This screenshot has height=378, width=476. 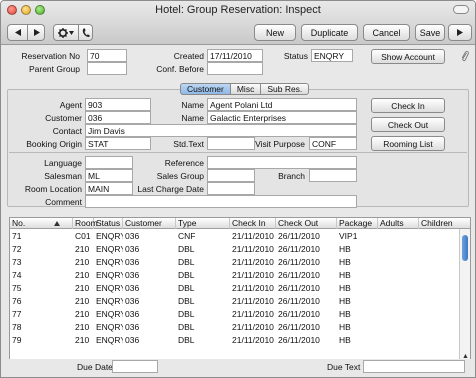 I want to click on comment-field, so click(x=221, y=201).